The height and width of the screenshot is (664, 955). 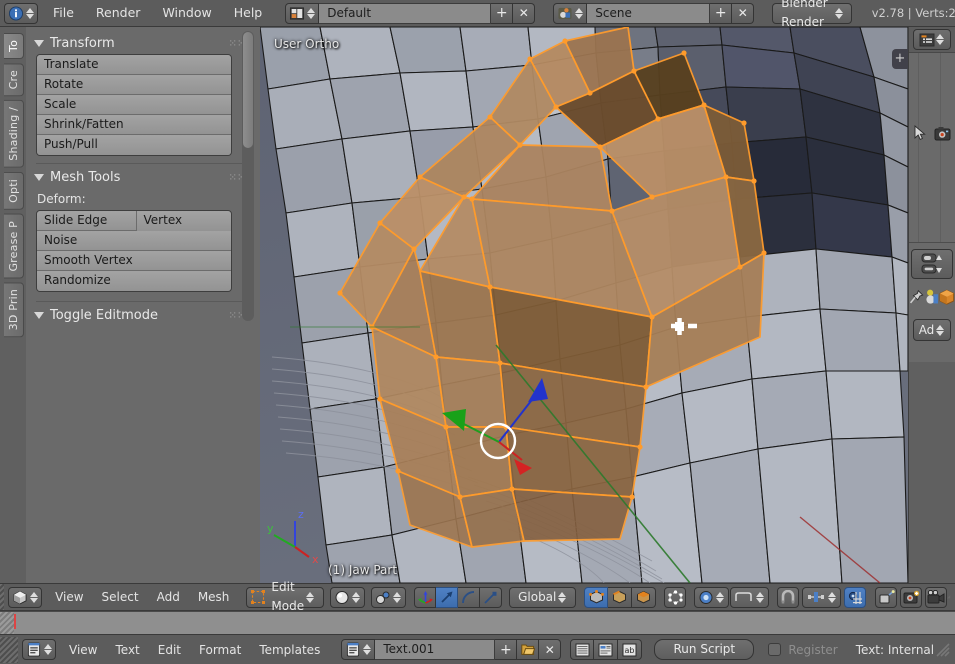 I want to click on viewport-properties-tab-handle: +, so click(x=900, y=59).